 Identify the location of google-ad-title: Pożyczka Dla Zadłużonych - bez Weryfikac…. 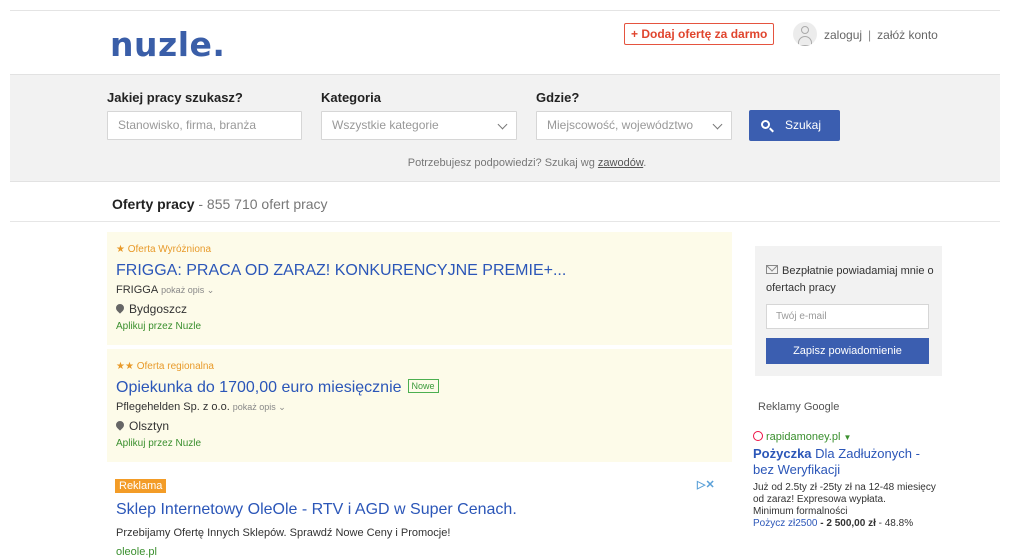
(848, 462).